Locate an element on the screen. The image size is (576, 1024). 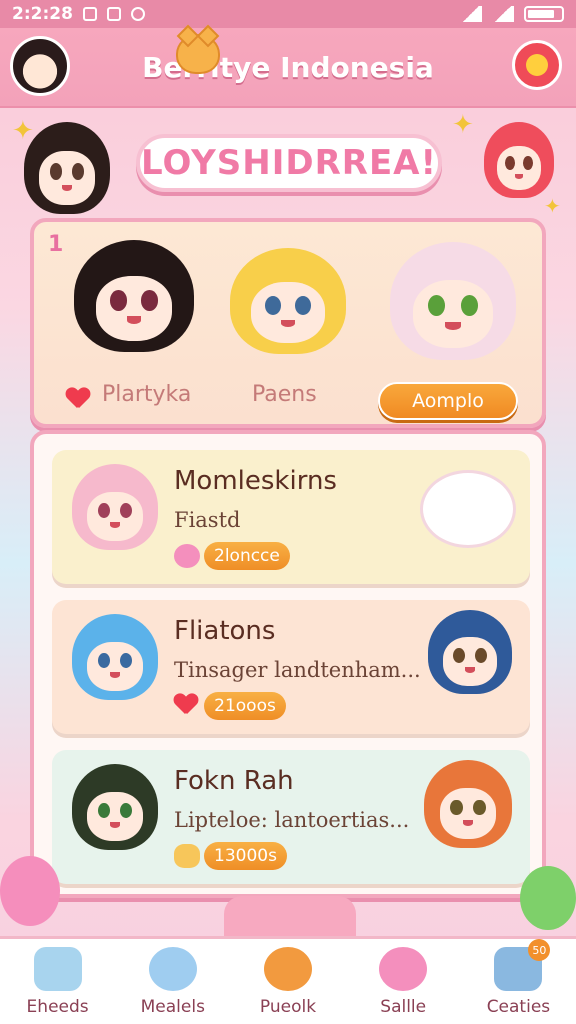
nav-item-sallle: Sallle is located at coordinates (403, 981).